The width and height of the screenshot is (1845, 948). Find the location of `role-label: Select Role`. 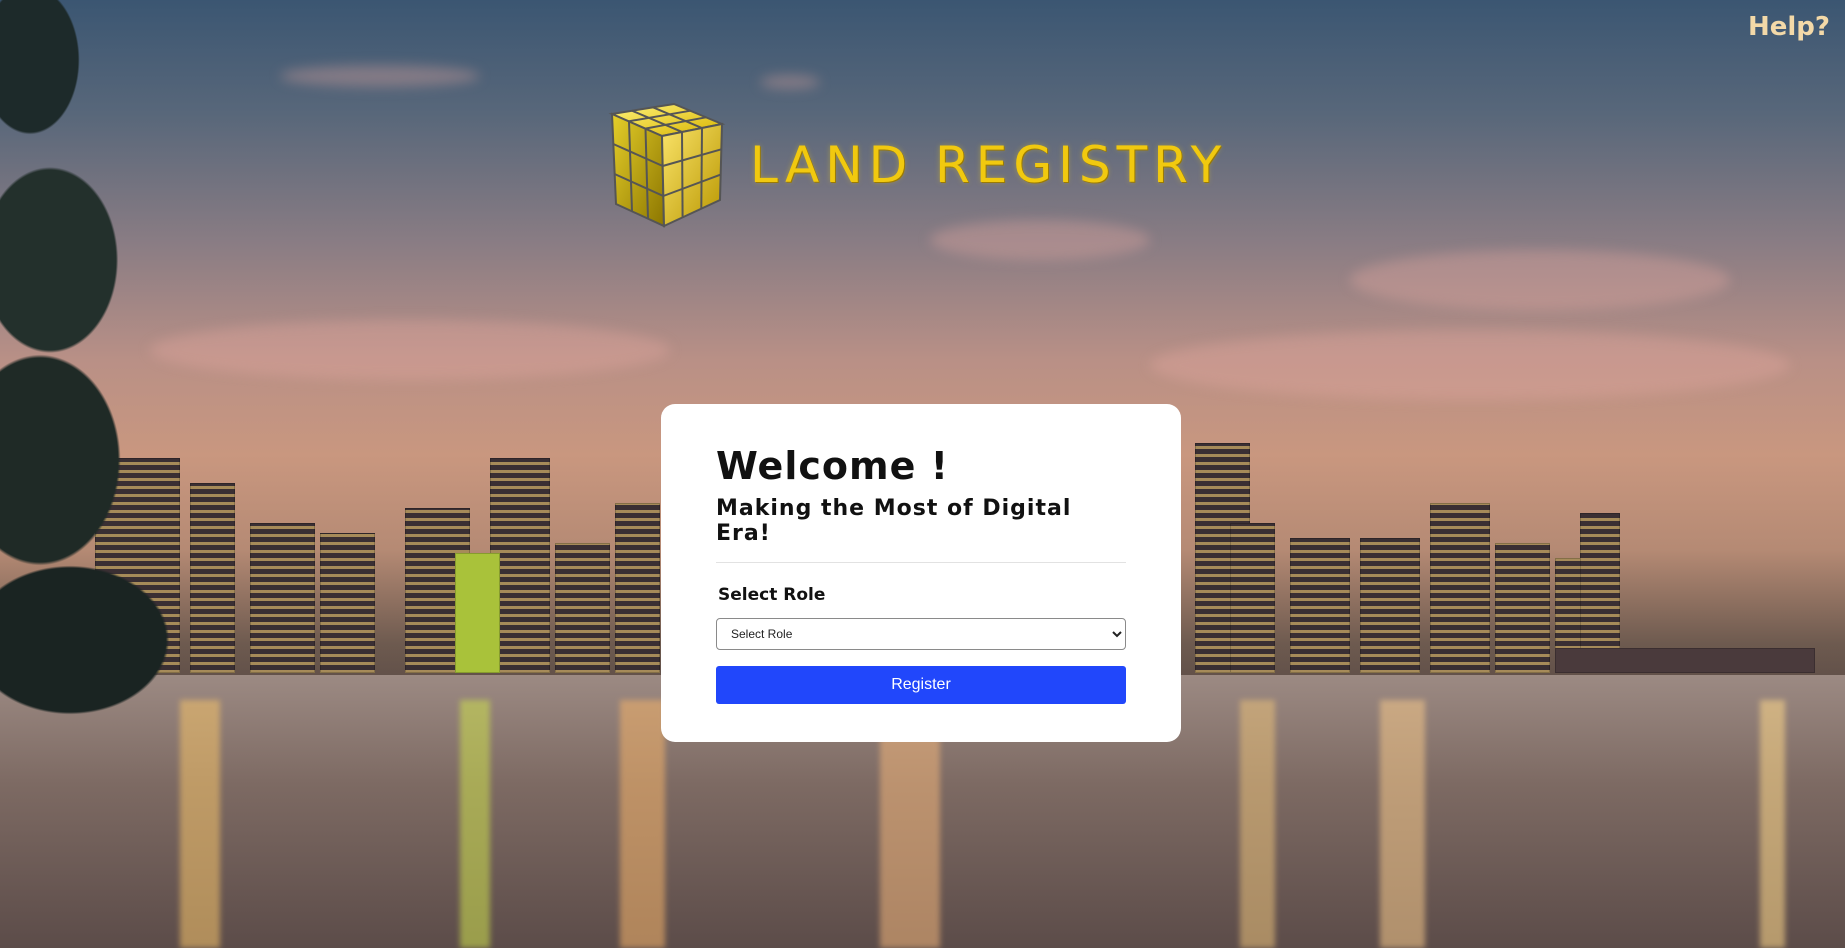

role-label: Select Role is located at coordinates (772, 595).